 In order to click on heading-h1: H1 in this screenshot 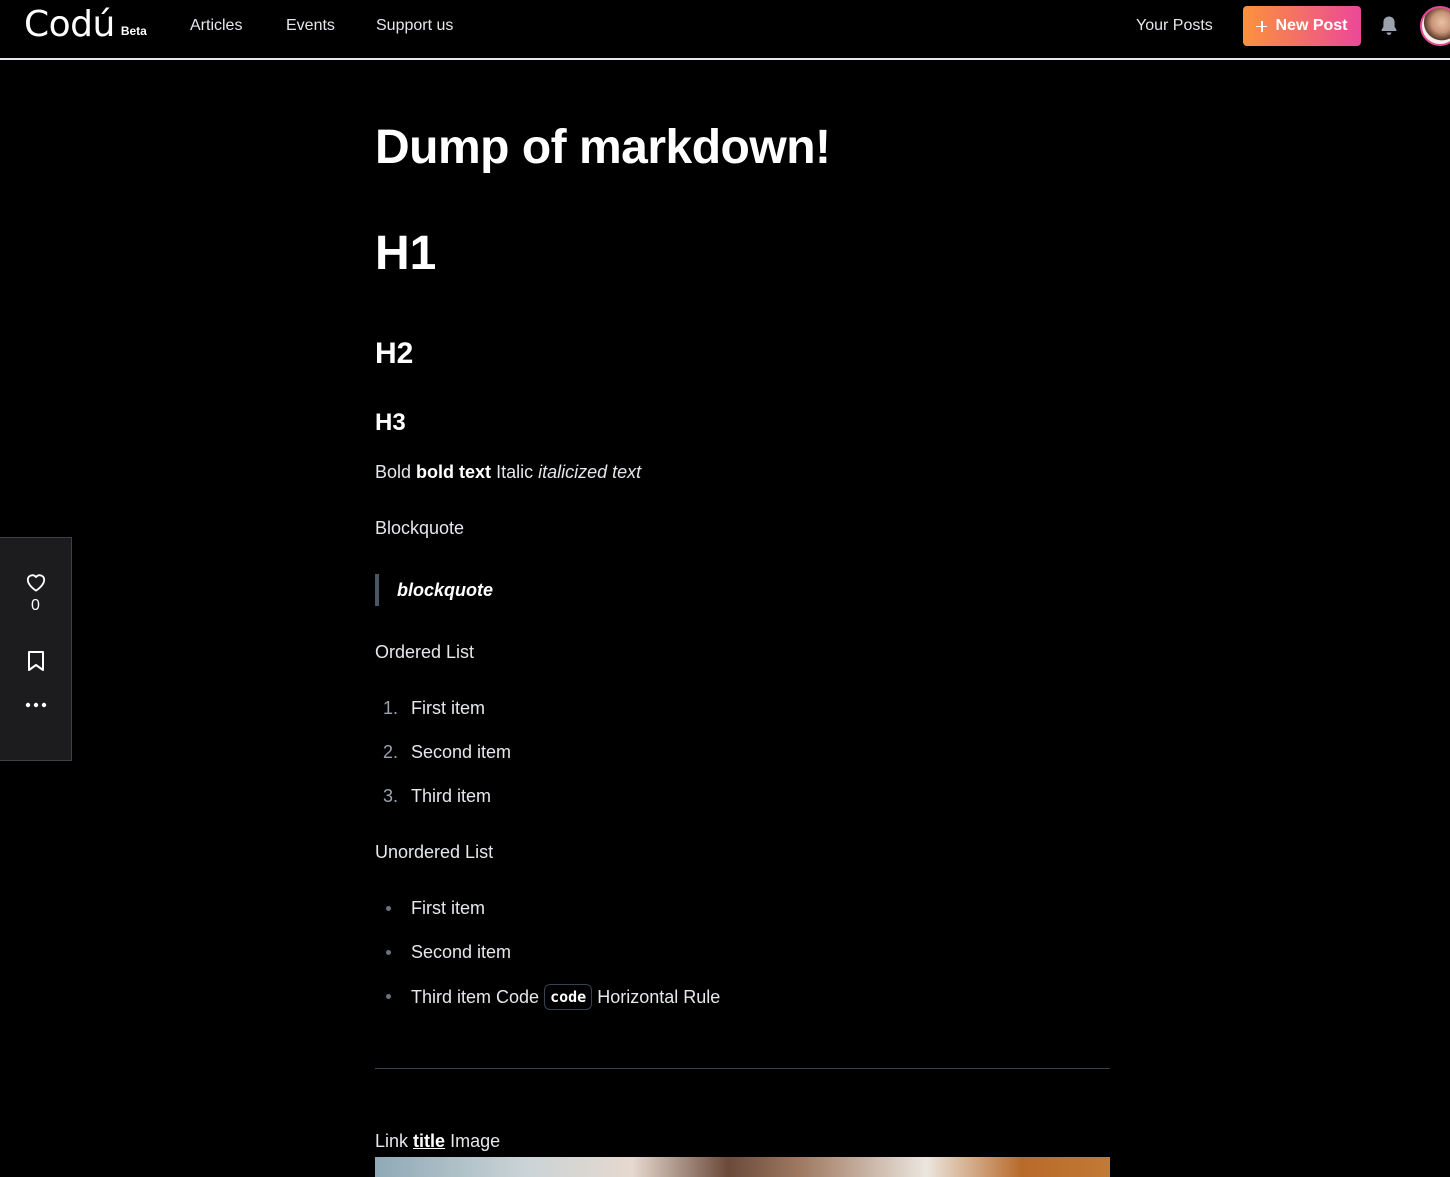, I will do `click(406, 253)`.